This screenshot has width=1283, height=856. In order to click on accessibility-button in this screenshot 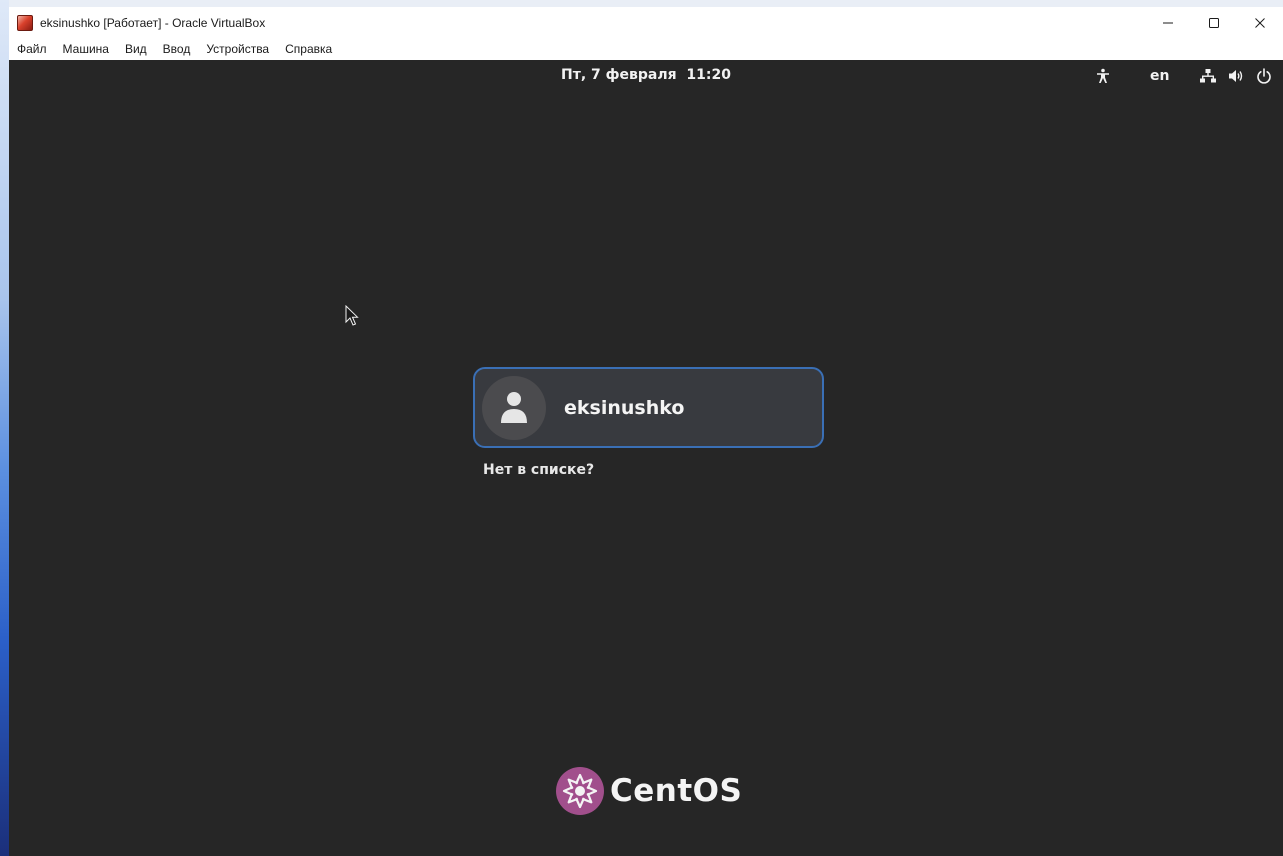, I will do `click(1103, 76)`.